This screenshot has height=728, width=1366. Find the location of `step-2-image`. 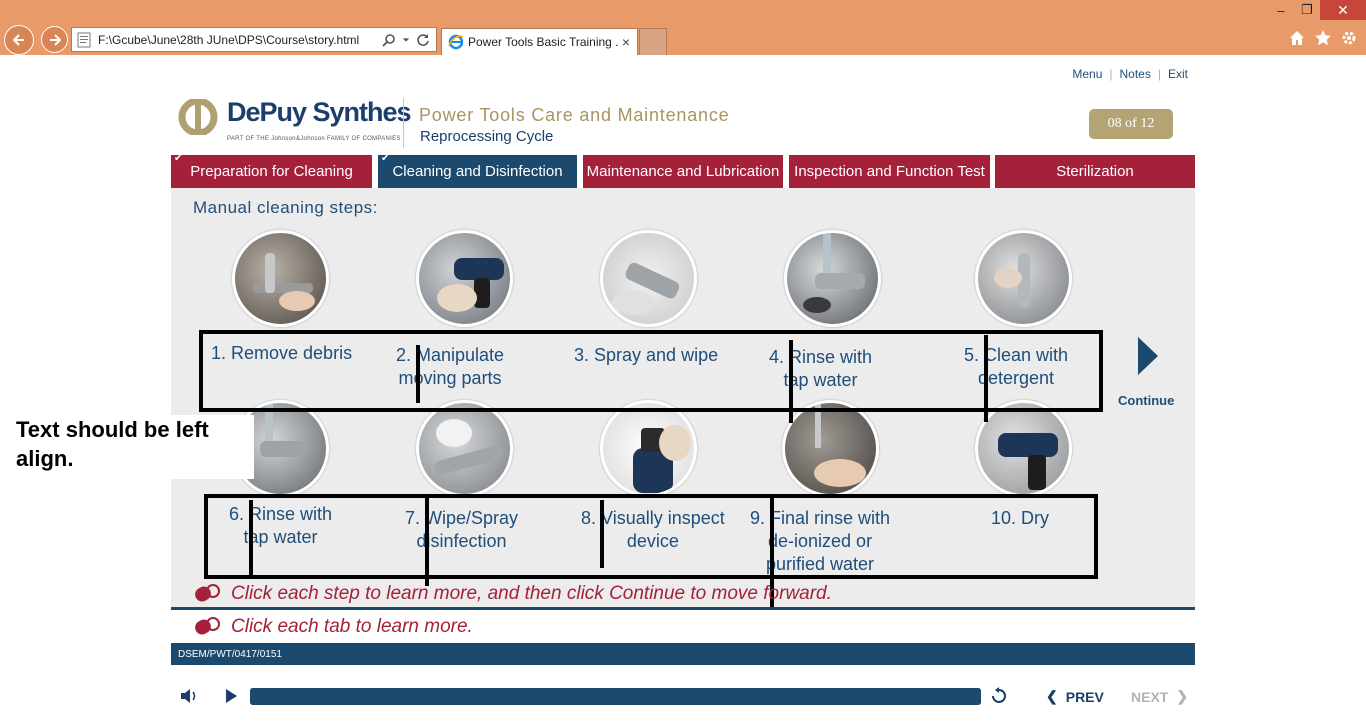

step-2-image is located at coordinates (464, 278).